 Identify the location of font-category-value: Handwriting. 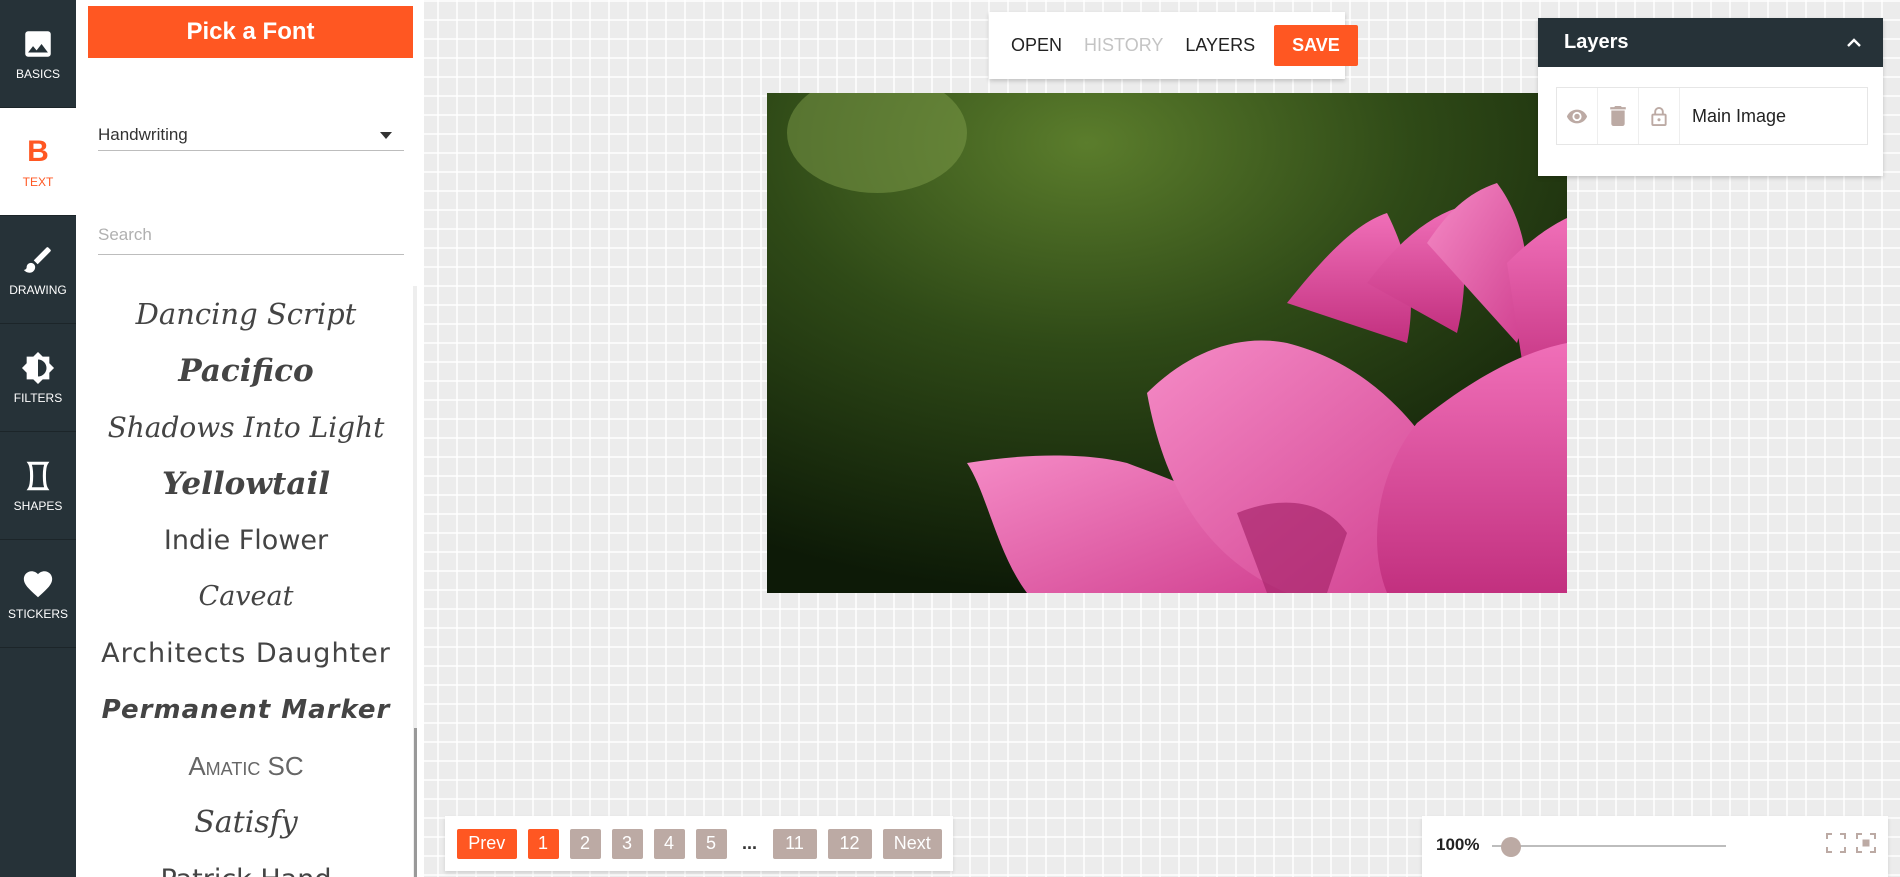
(143, 134).